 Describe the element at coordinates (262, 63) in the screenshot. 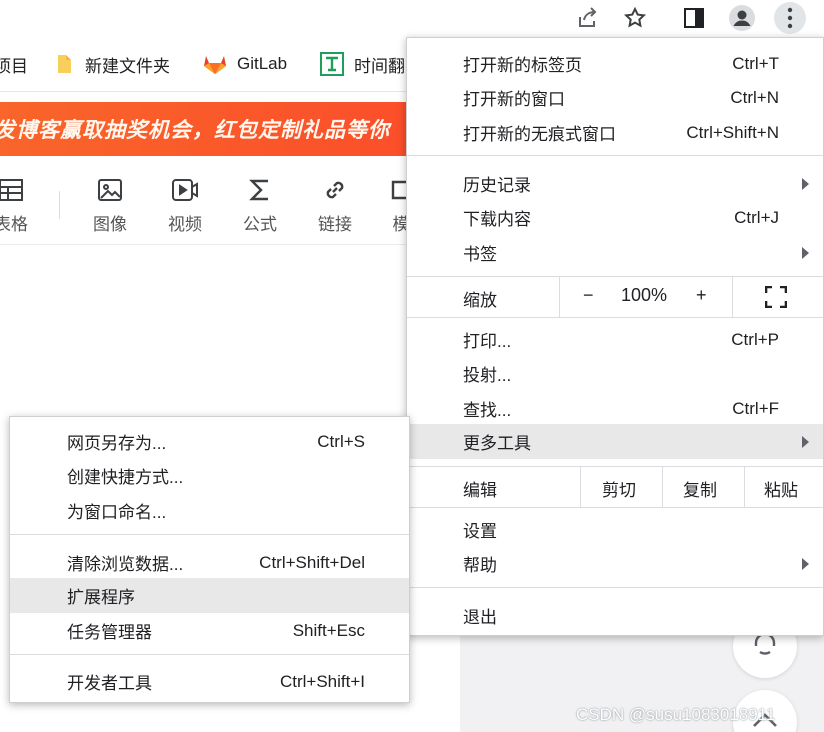

I see `bookmark-label: GitLab` at that location.